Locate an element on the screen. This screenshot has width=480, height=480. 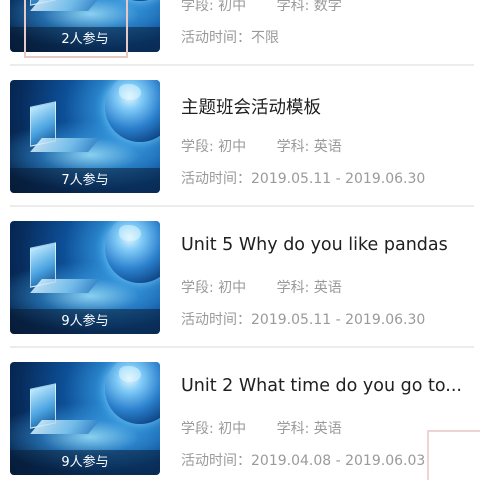
activity-thumbnail: 7人参与 is located at coordinates (85, 136).